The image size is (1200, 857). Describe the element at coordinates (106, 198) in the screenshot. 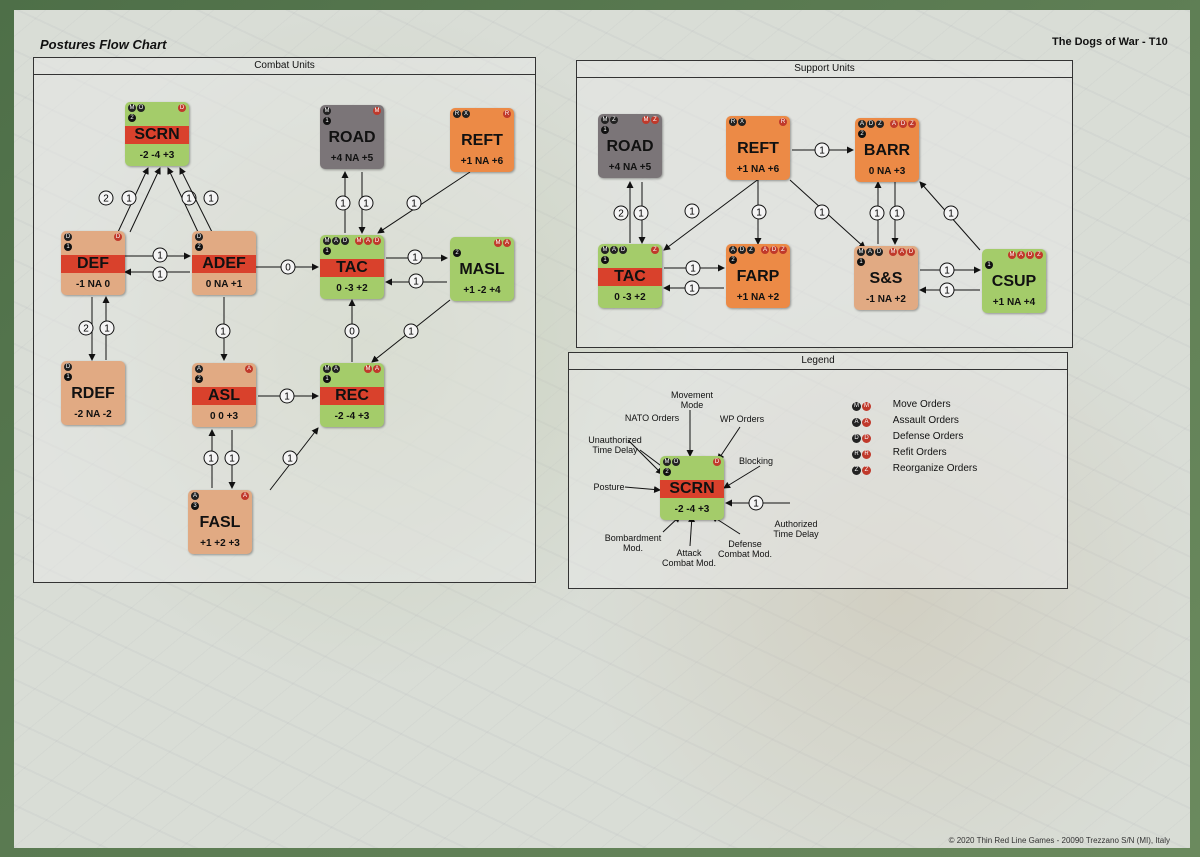

I see `time-delay-label: 2` at that location.